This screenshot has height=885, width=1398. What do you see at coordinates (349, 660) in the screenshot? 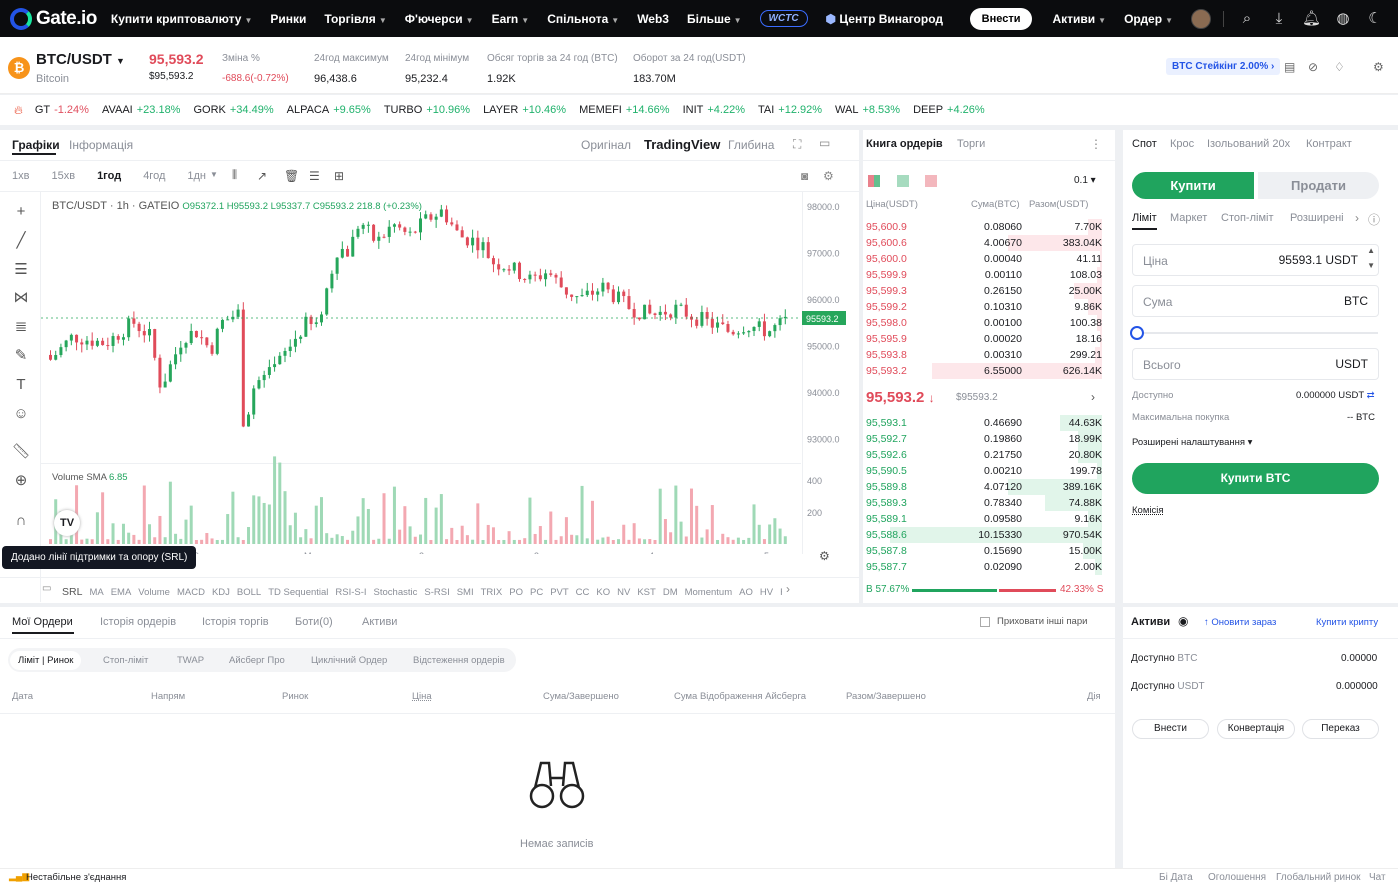
I see `order-subtab-4: Циклічний Ордер` at bounding box center [349, 660].